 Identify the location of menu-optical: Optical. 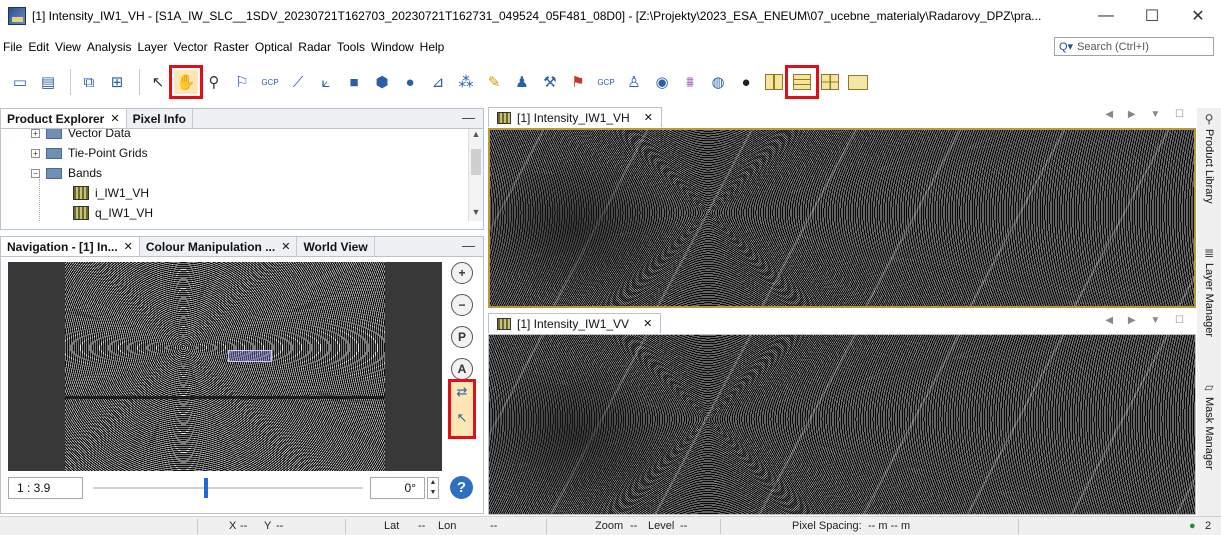
(273, 47).